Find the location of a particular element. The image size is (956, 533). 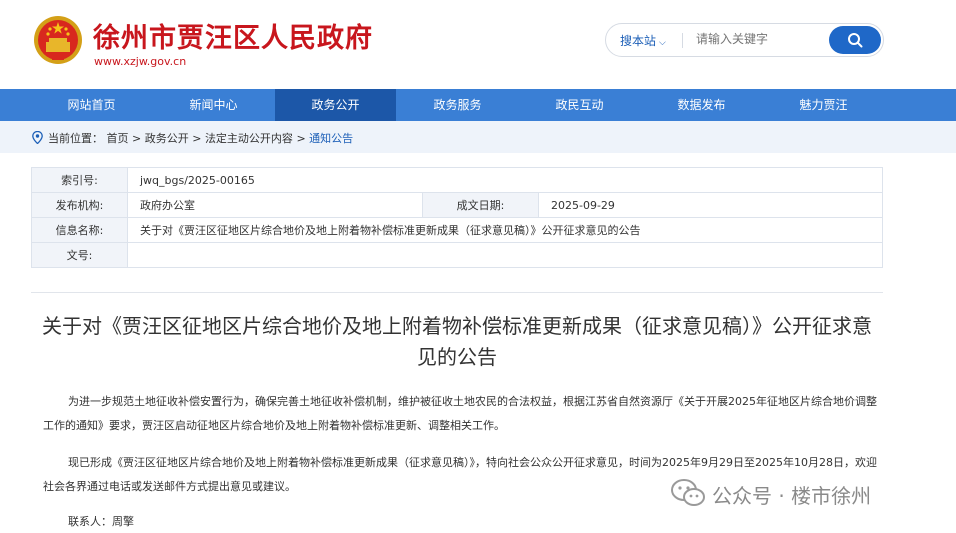

breadcrumb-statutory-disclosure: 法定主动公开内容 is located at coordinates (249, 138).